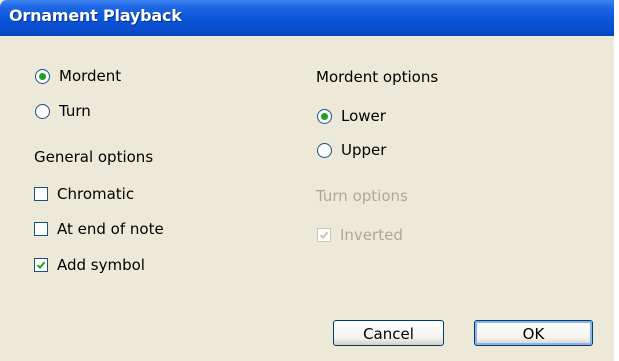  What do you see at coordinates (42, 111) in the screenshot?
I see `radio-turn-indicator` at bounding box center [42, 111].